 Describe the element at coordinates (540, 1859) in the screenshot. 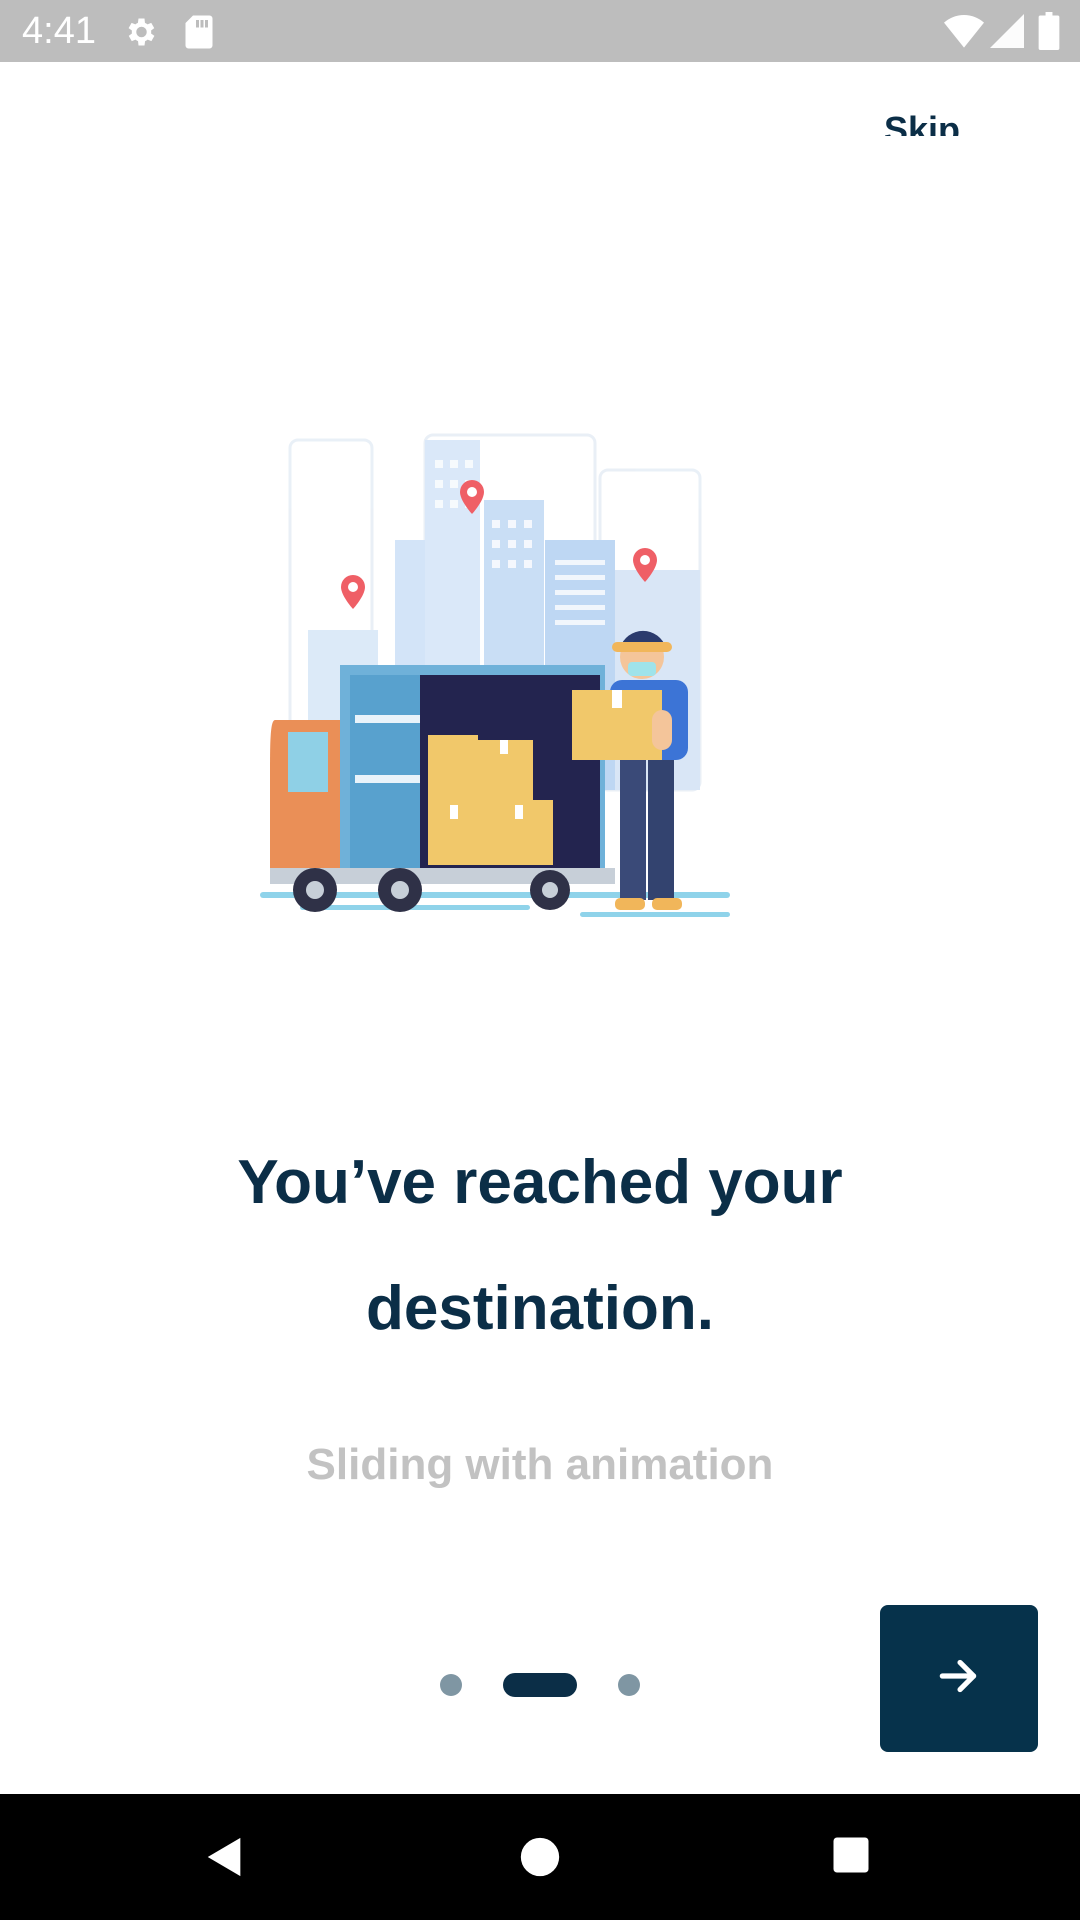

I see `home-icon` at that location.